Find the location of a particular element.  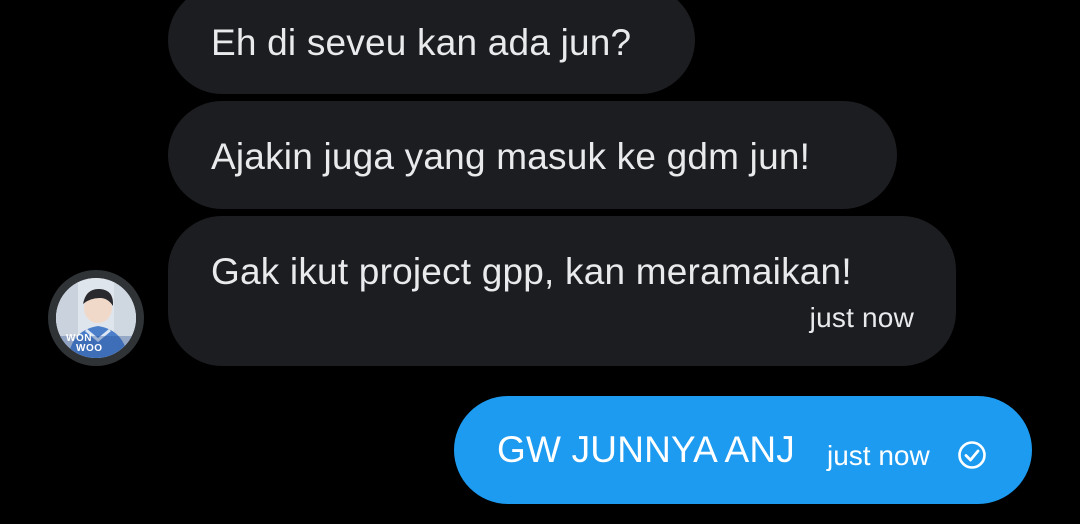

message-text: Gak ikut project gpp, kan meramaikan! is located at coordinates (531, 271).